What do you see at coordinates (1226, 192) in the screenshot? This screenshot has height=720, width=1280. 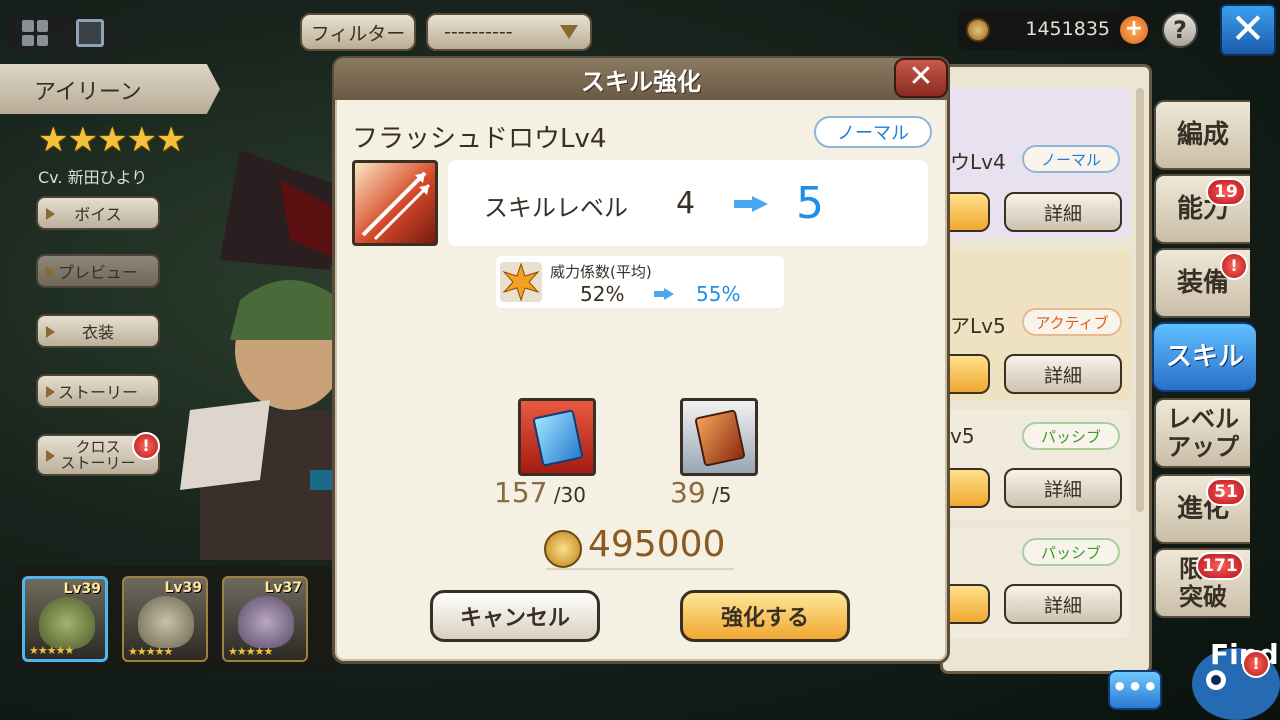 I see `notification-badge: 19` at bounding box center [1226, 192].